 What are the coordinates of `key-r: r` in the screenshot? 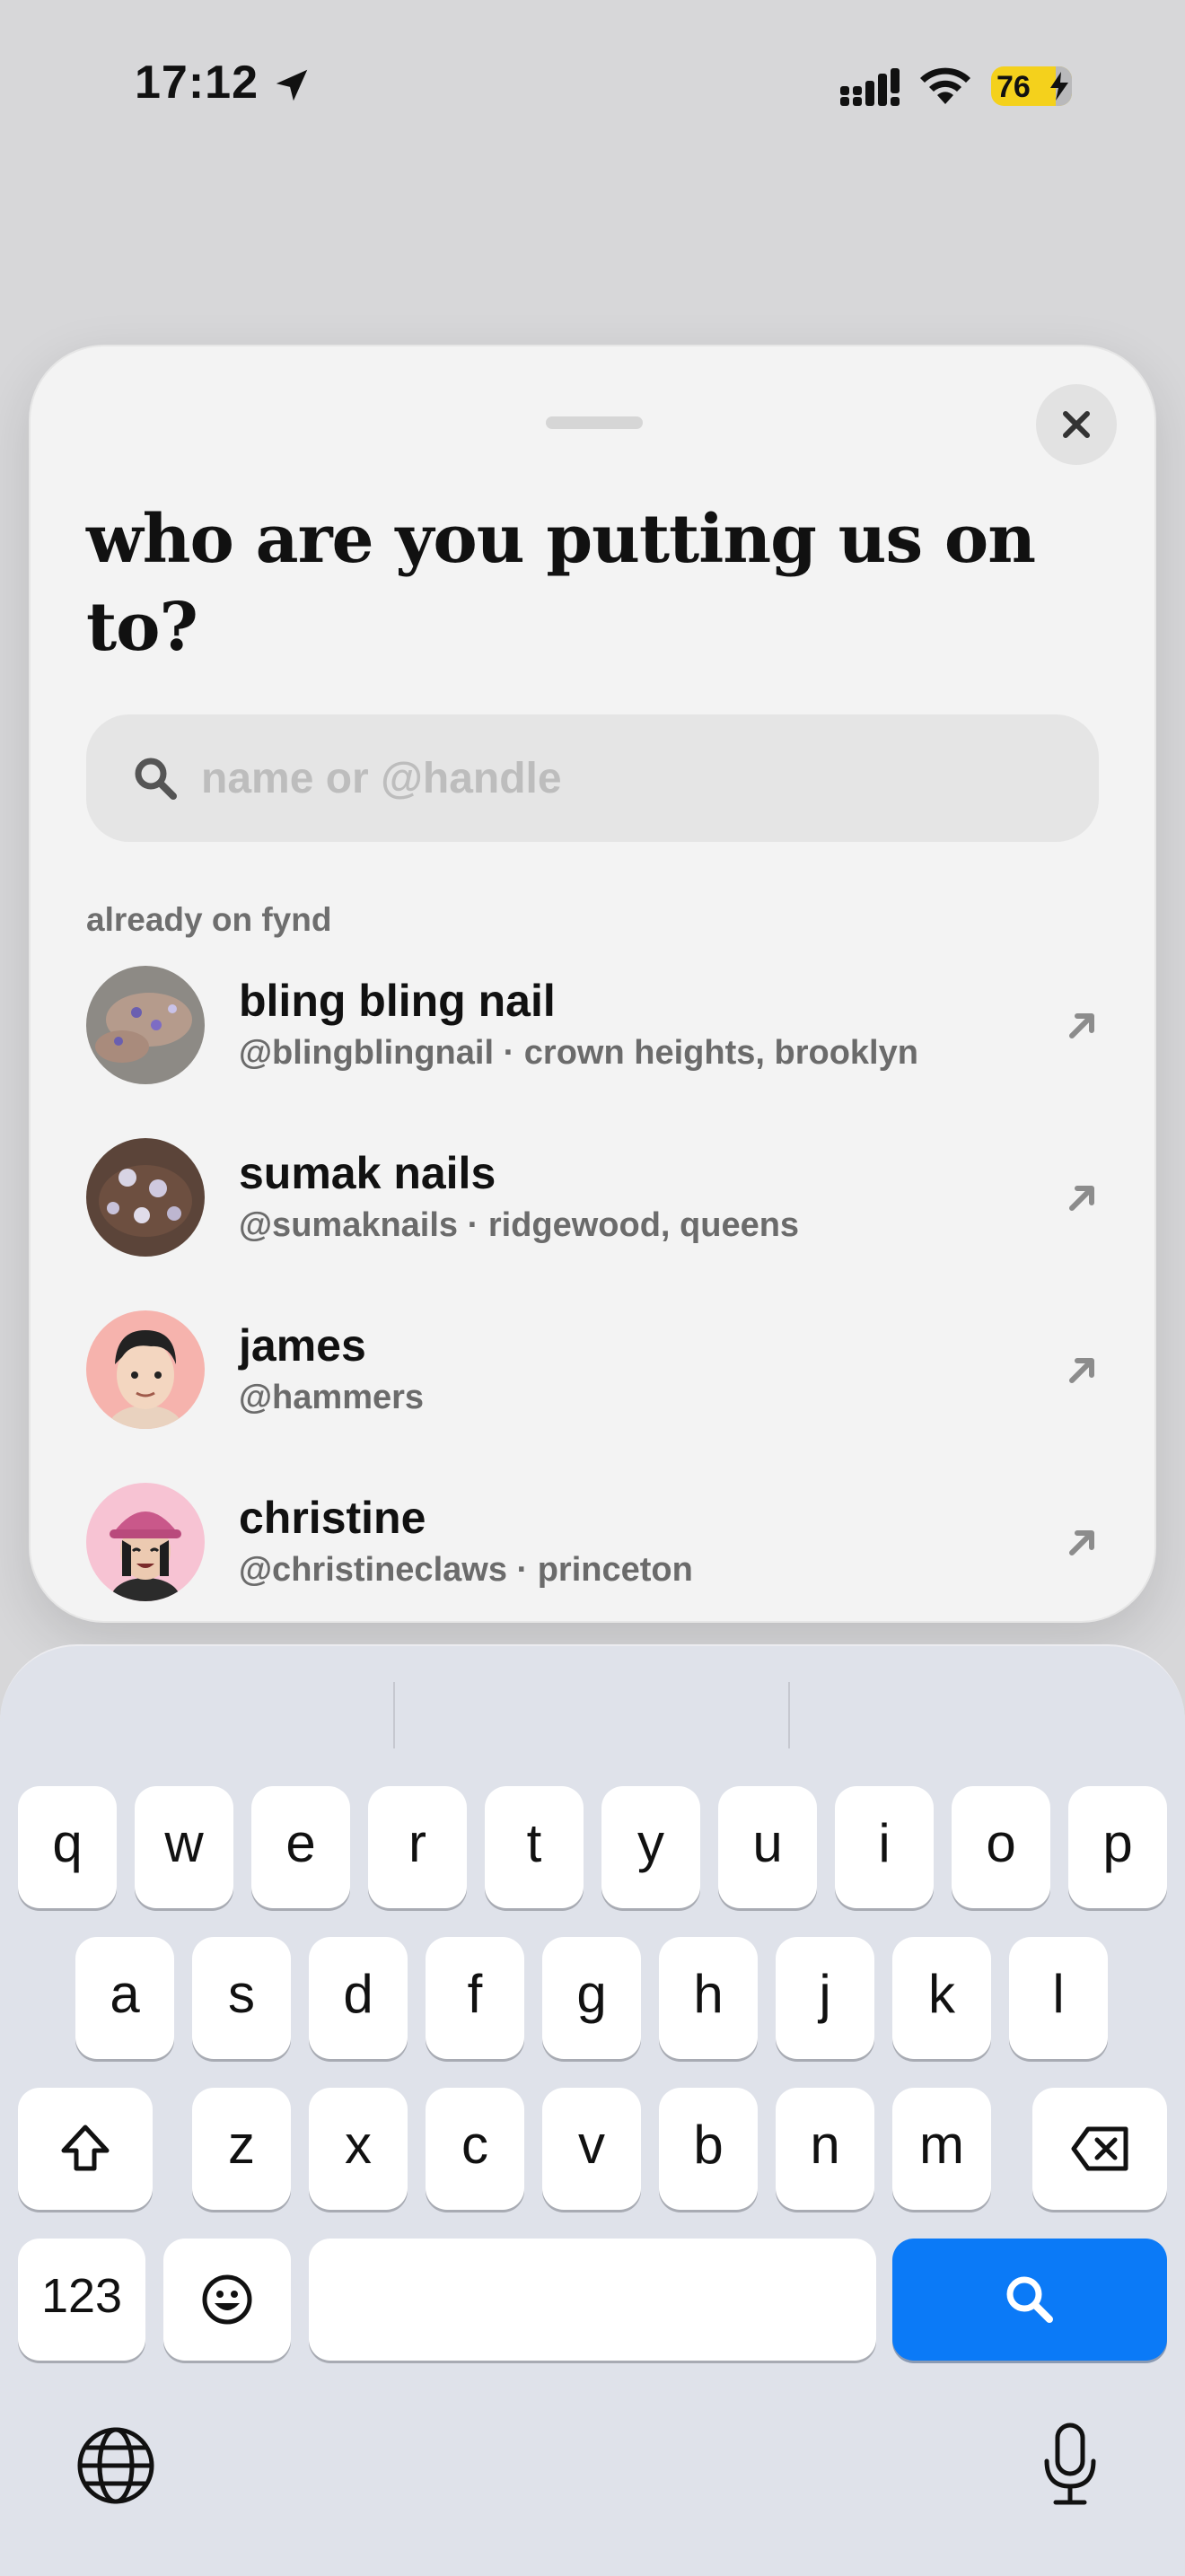 It's located at (417, 1847).